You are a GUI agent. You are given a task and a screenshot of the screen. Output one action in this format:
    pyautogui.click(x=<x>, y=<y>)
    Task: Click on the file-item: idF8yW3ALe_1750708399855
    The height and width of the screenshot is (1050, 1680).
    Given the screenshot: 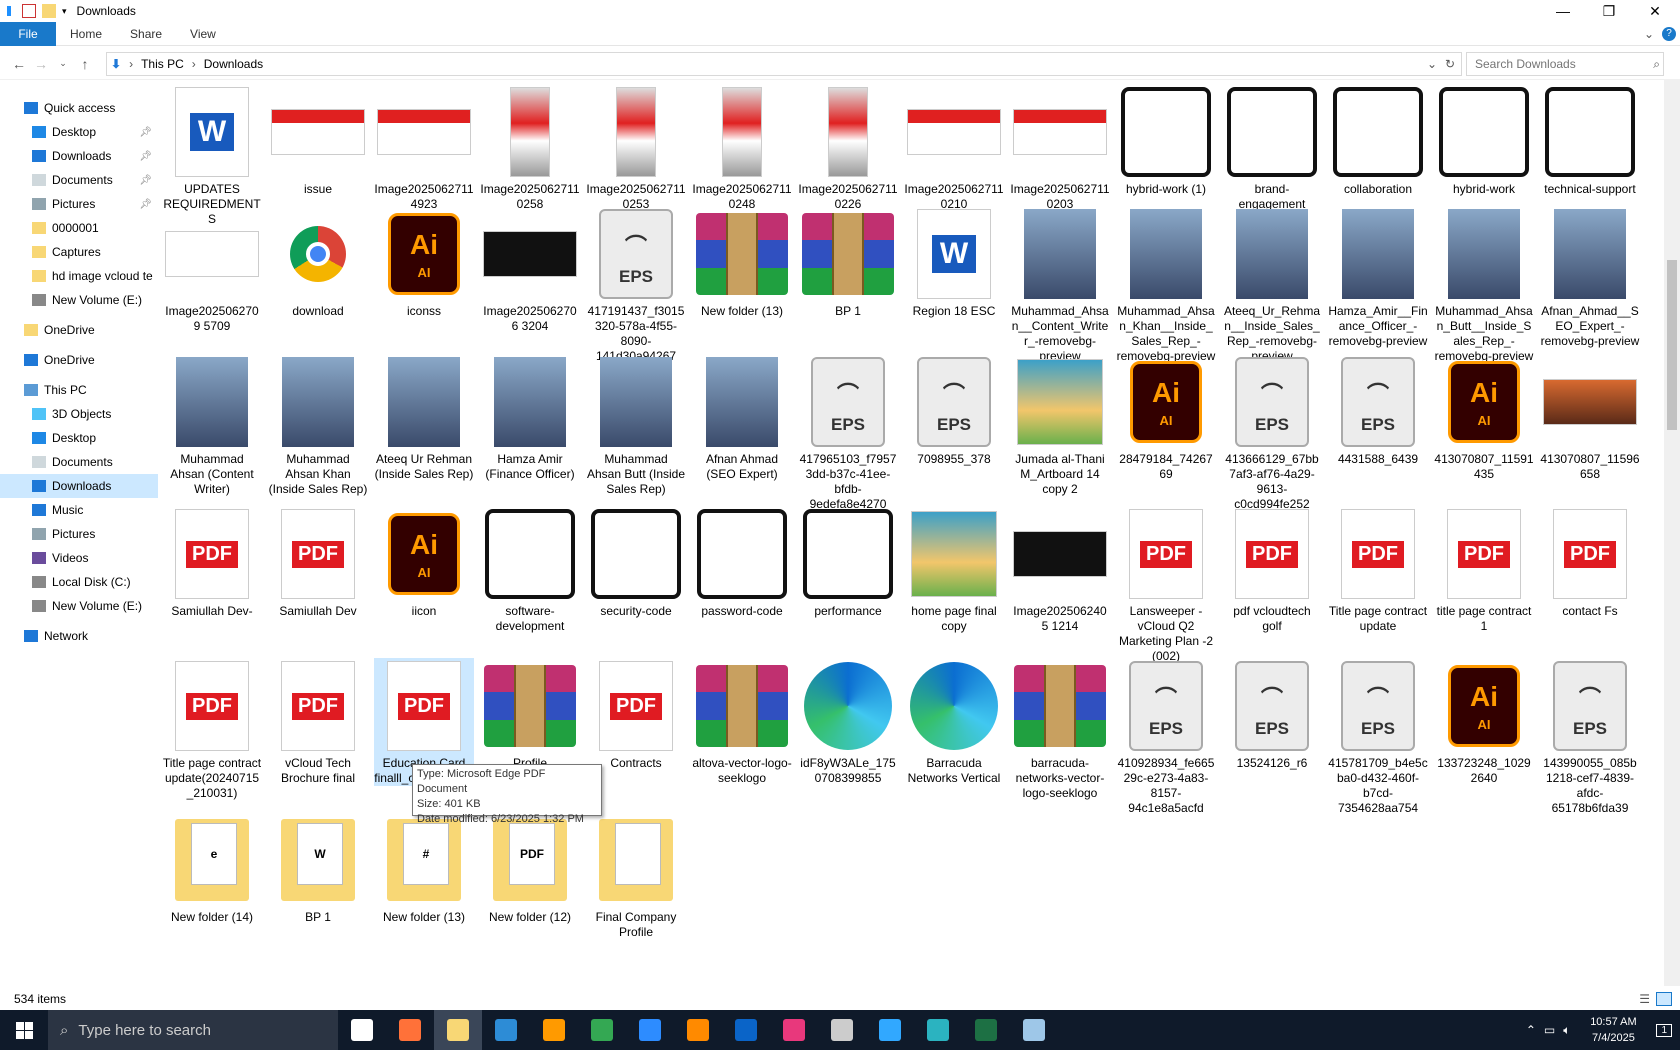 What is the action you would take?
    pyautogui.click(x=848, y=722)
    